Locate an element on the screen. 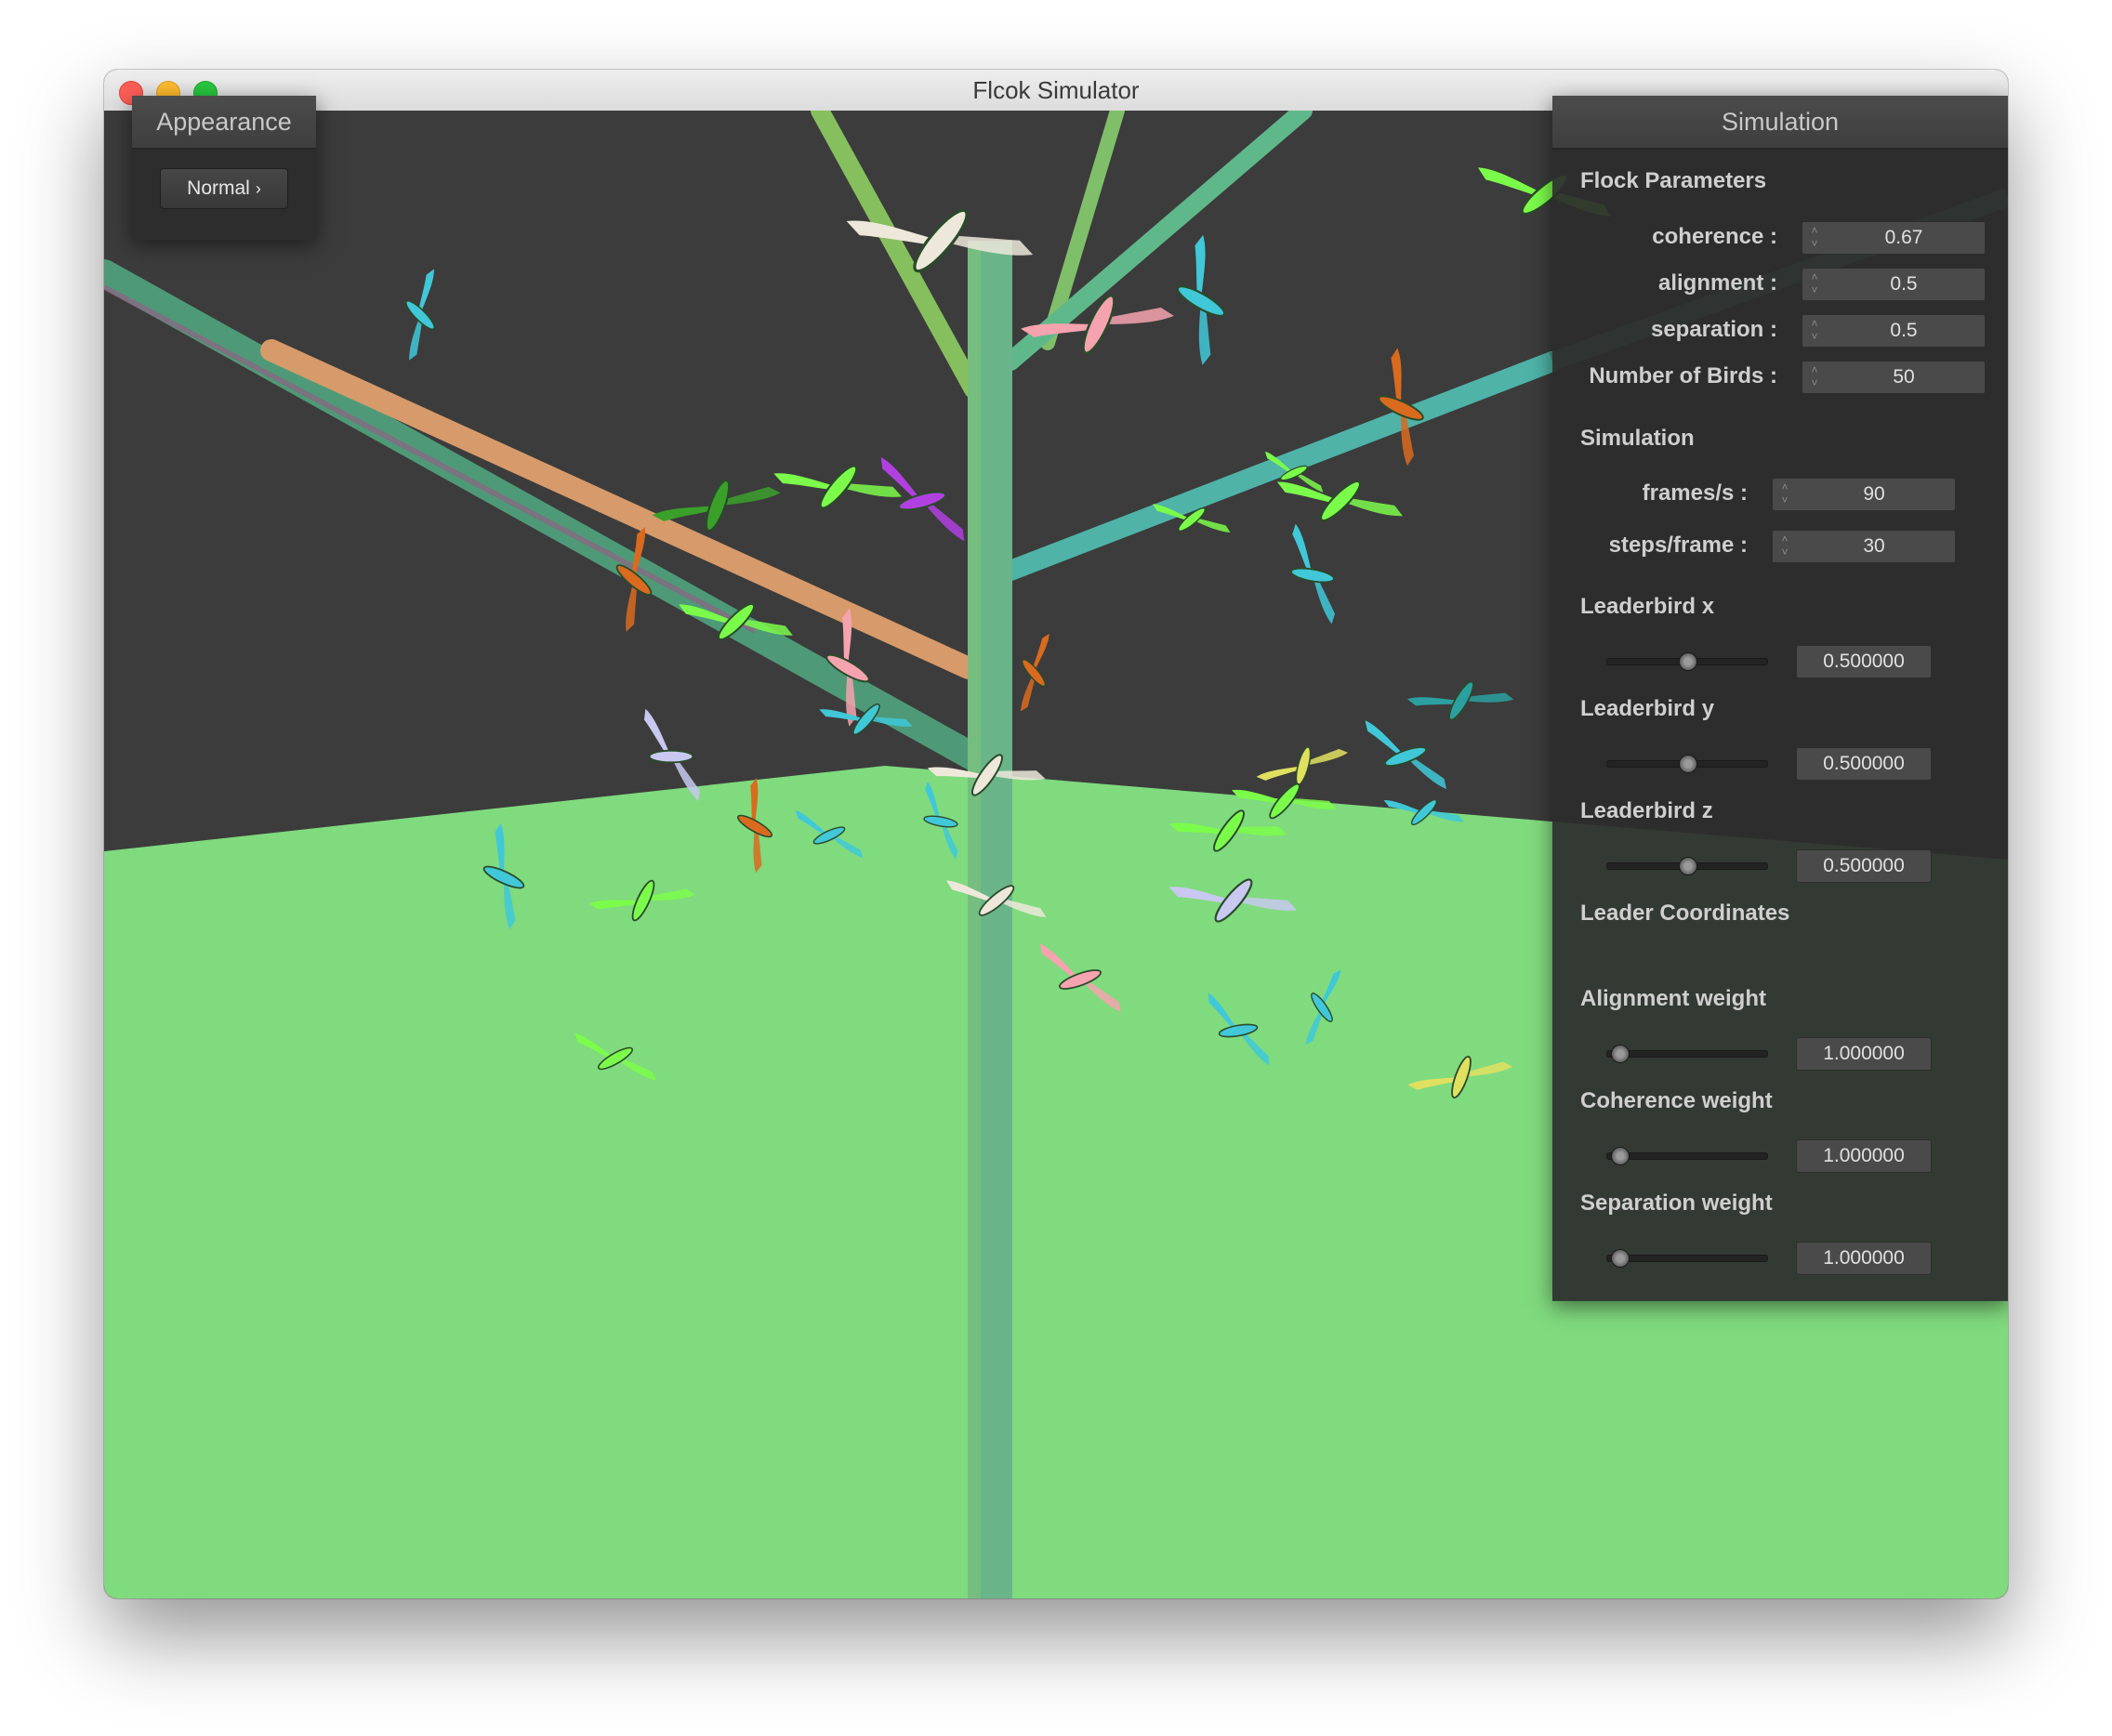 The image size is (2112, 1736). alignment-weight-value: 1.000000 is located at coordinates (1864, 1054).